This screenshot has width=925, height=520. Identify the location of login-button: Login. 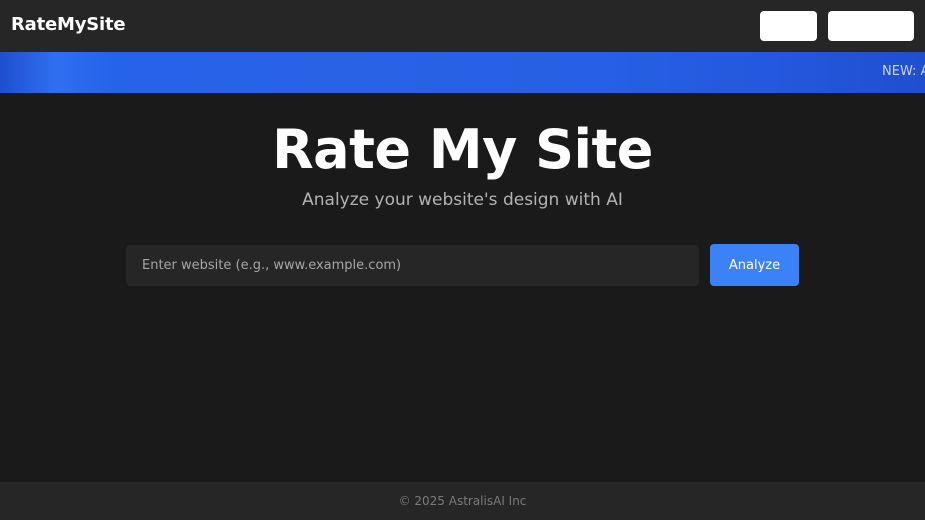
(788, 26).